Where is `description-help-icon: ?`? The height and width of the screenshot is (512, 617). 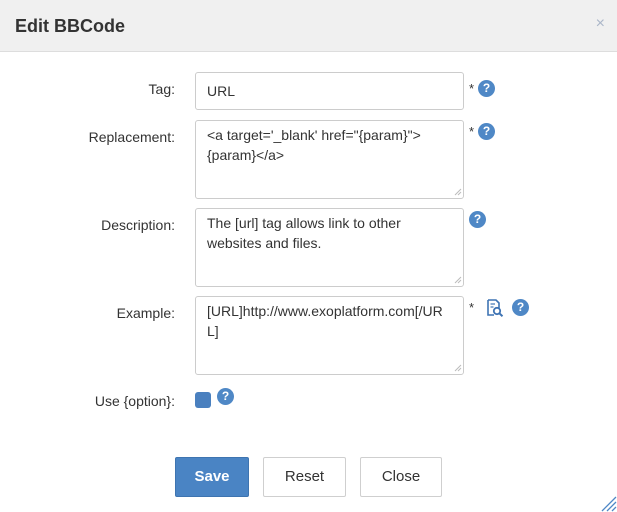 description-help-icon: ? is located at coordinates (477, 219).